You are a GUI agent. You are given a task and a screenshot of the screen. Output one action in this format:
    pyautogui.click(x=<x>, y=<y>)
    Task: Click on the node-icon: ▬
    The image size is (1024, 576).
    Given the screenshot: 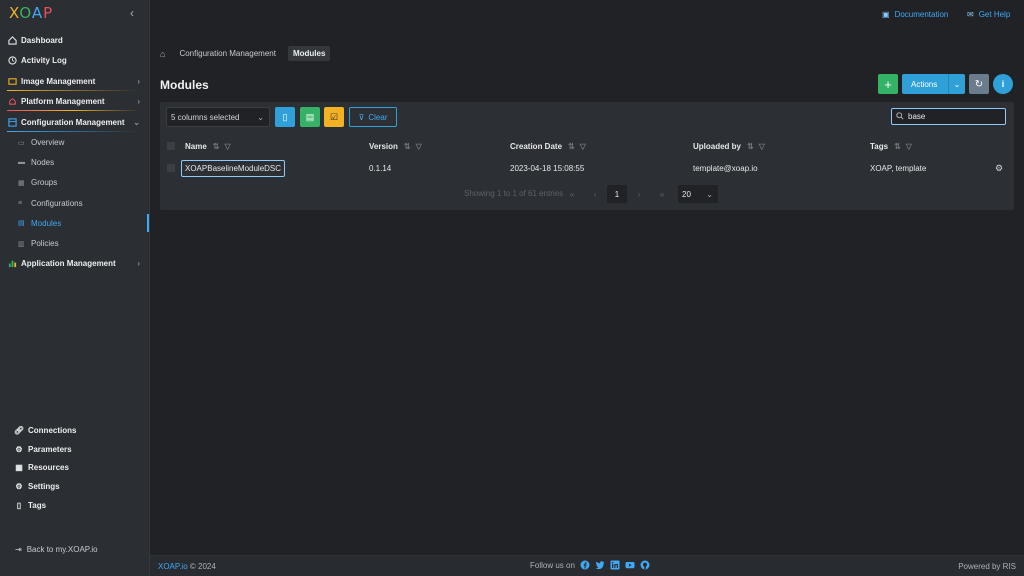 What is the action you would take?
    pyautogui.click(x=21, y=163)
    